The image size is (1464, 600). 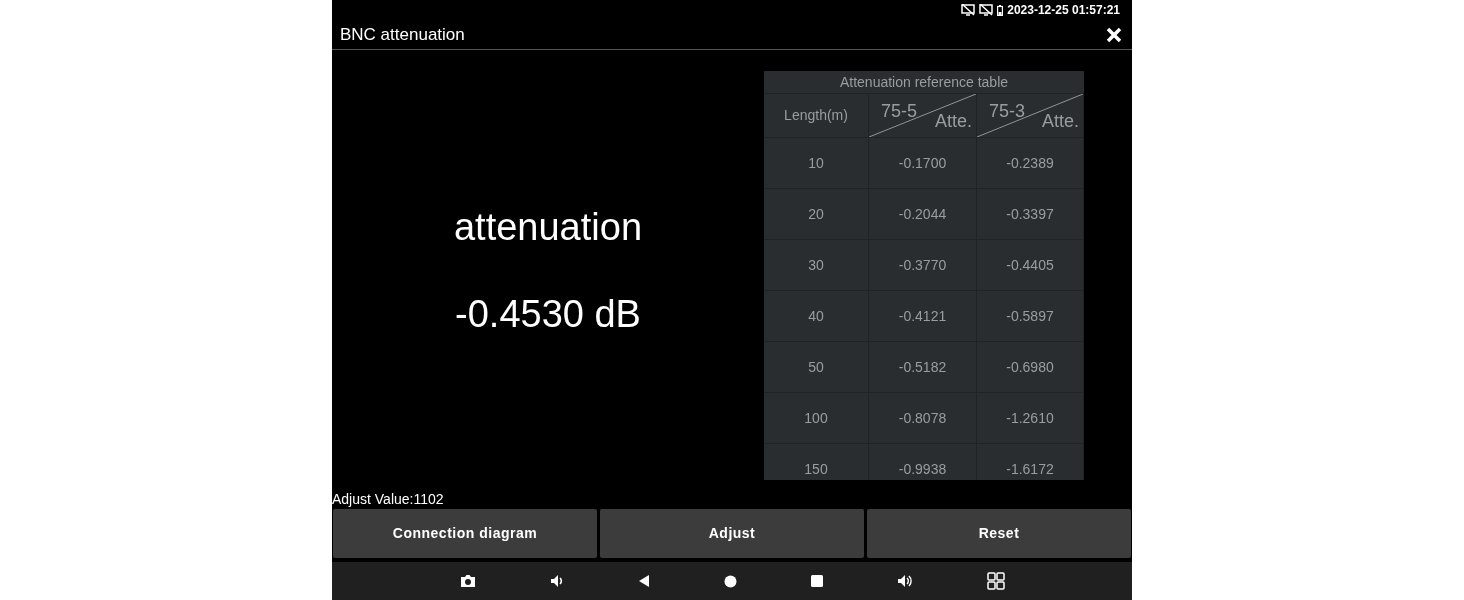 What do you see at coordinates (923, 462) in the screenshot?
I see `table-cell: -0.9938` at bounding box center [923, 462].